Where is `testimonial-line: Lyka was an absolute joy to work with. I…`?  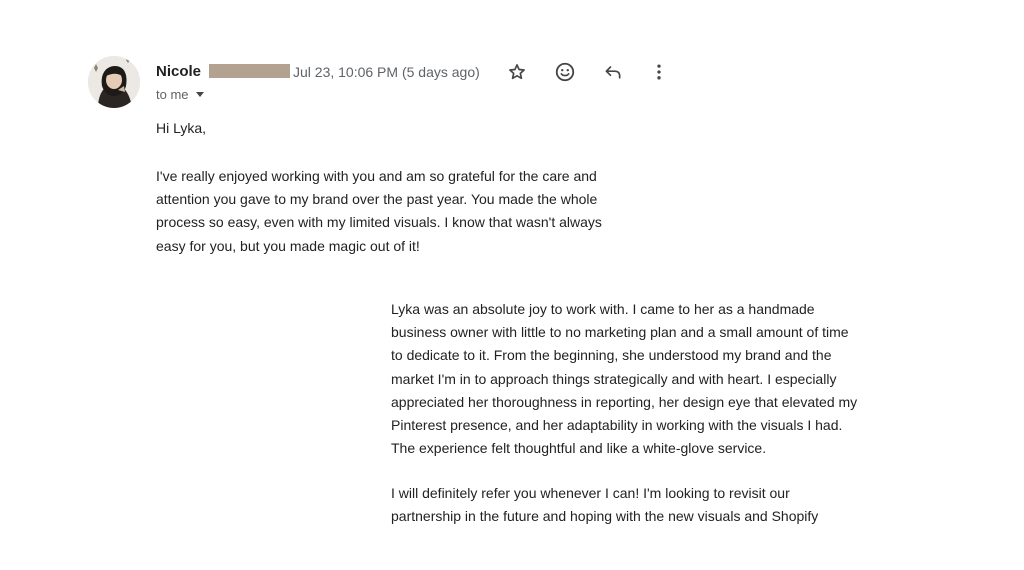
testimonial-line: Lyka was an absolute joy to work with. I… is located at coordinates (603, 309).